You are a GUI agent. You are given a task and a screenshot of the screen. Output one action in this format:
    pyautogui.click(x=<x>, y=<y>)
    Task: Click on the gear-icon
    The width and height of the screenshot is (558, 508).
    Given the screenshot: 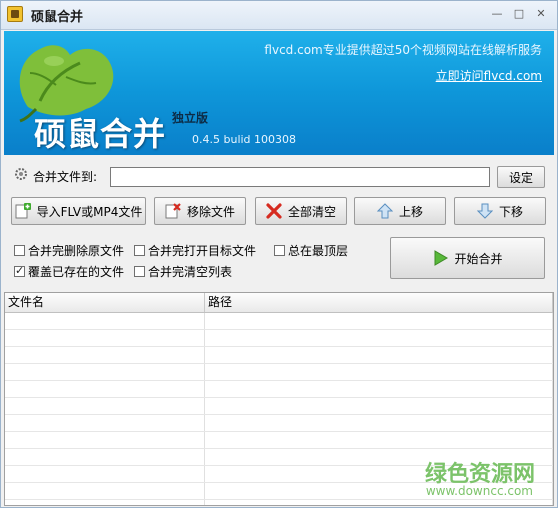 What is the action you would take?
    pyautogui.click(x=21, y=174)
    